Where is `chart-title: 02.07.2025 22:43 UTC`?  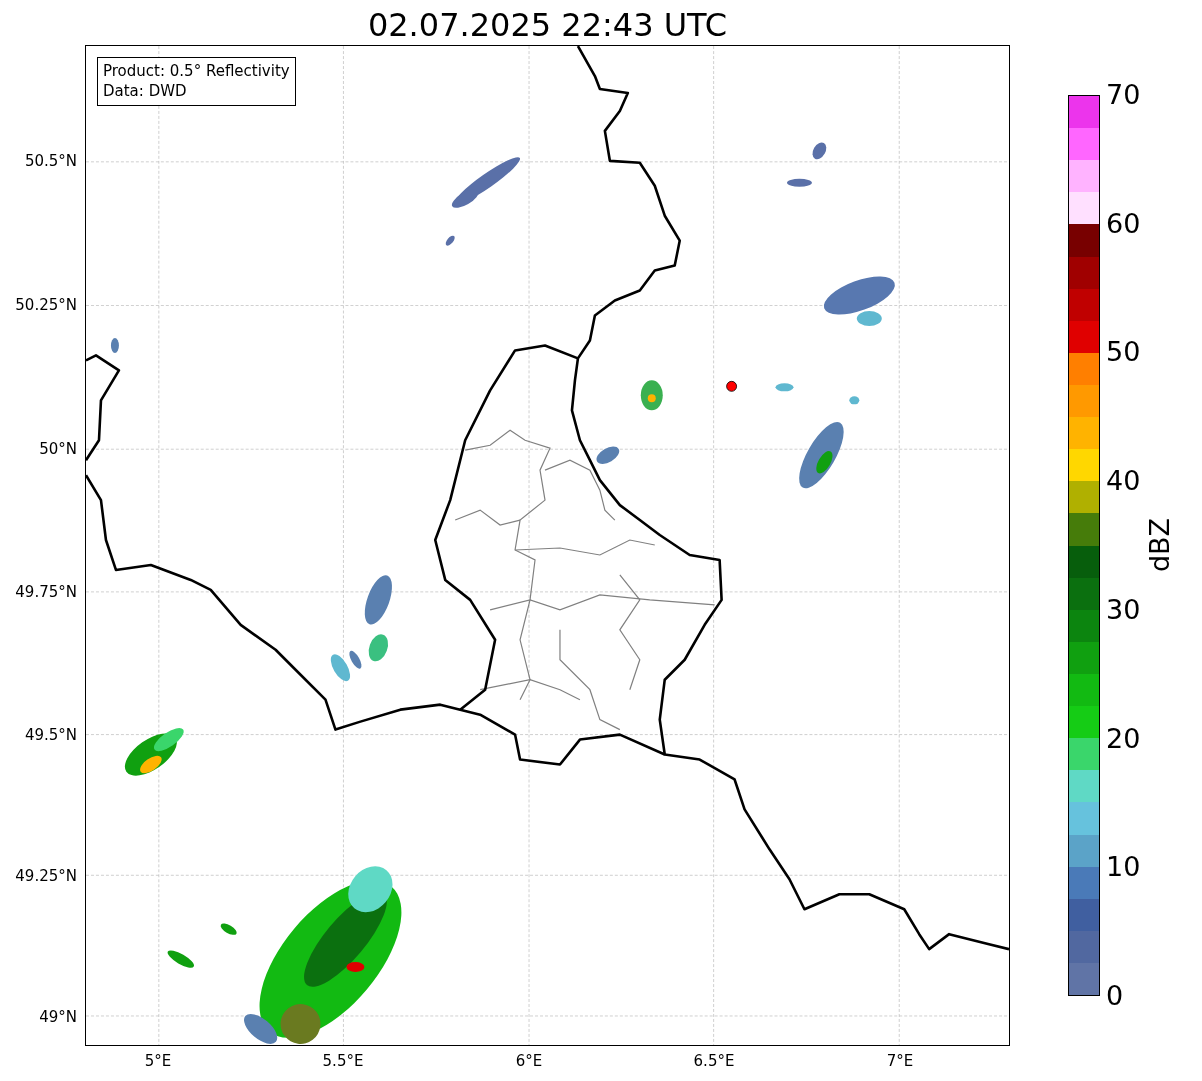
chart-title: 02.07.2025 22:43 UTC is located at coordinates (547, 25).